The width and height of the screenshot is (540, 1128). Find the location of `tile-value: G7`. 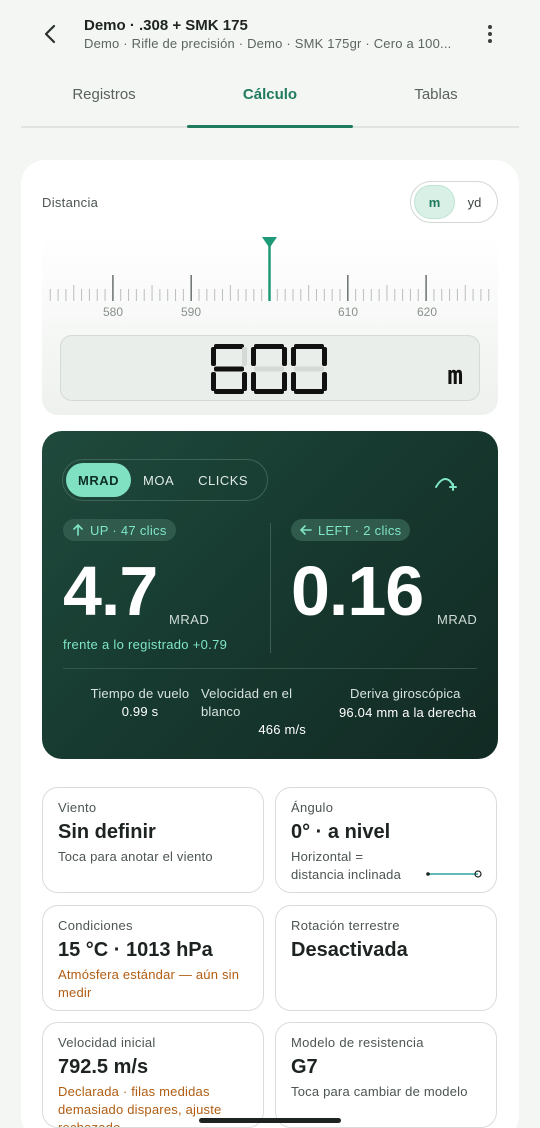

tile-value: G7 is located at coordinates (304, 1067).